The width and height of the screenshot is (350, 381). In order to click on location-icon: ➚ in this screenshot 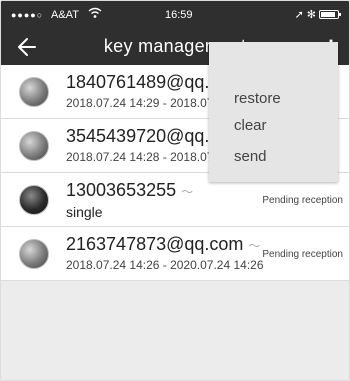, I will do `click(299, 15)`.